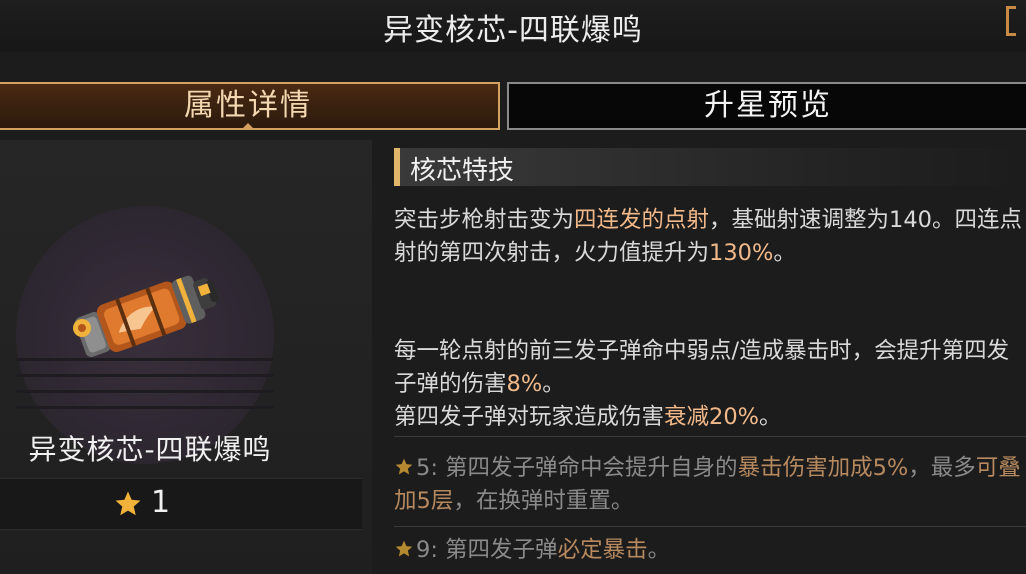  Describe the element at coordinates (487, 550) in the screenshot. I see `text-segment: 9: 第四发子弹` at that location.